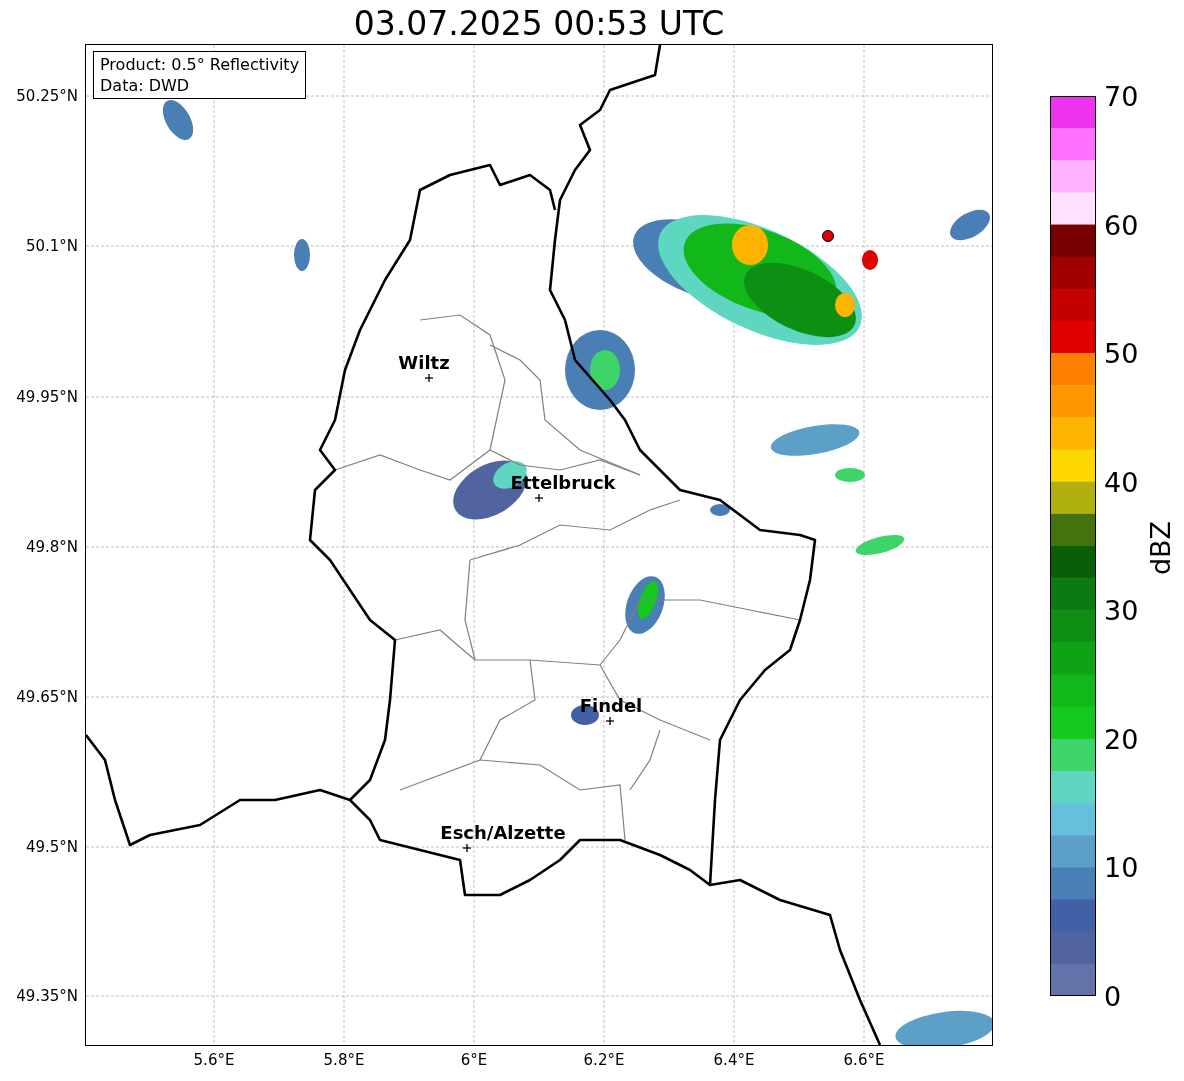 The image size is (1184, 1081). Describe the element at coordinates (1113, 996) in the screenshot. I see `colorbar-tick-label: 0` at that location.